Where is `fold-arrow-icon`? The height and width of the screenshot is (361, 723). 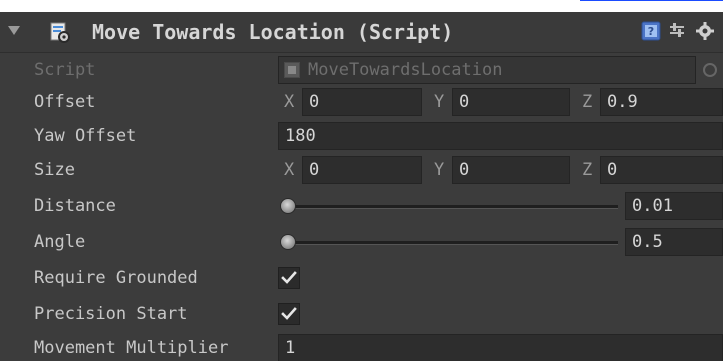
fold-arrow-icon is located at coordinates (14, 30).